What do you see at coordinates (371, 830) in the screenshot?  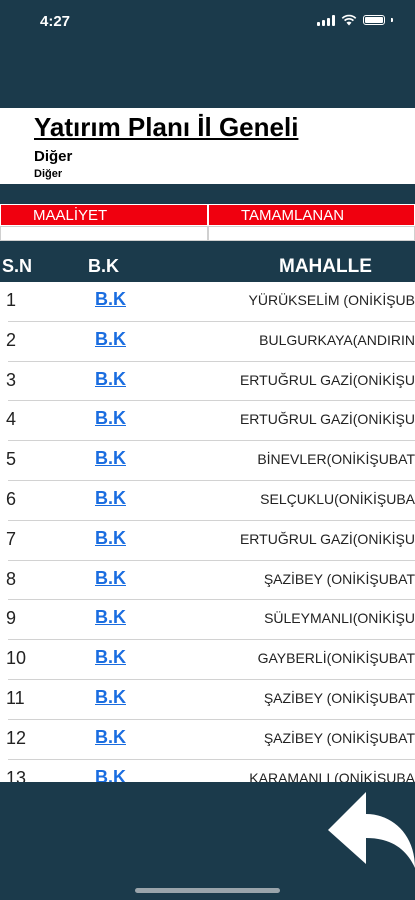 I see `back-arrow-icon` at bounding box center [371, 830].